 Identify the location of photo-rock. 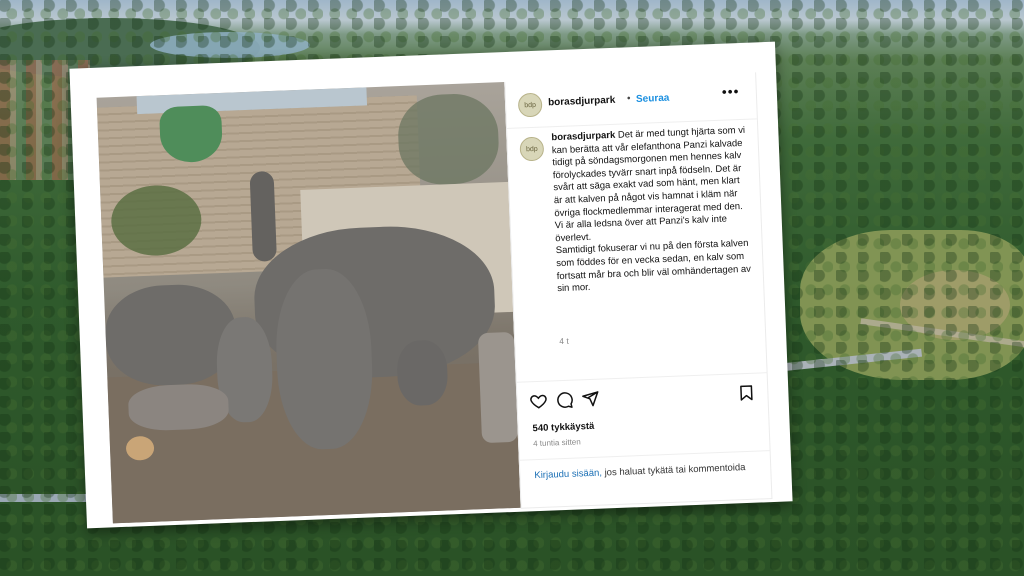
(178, 407).